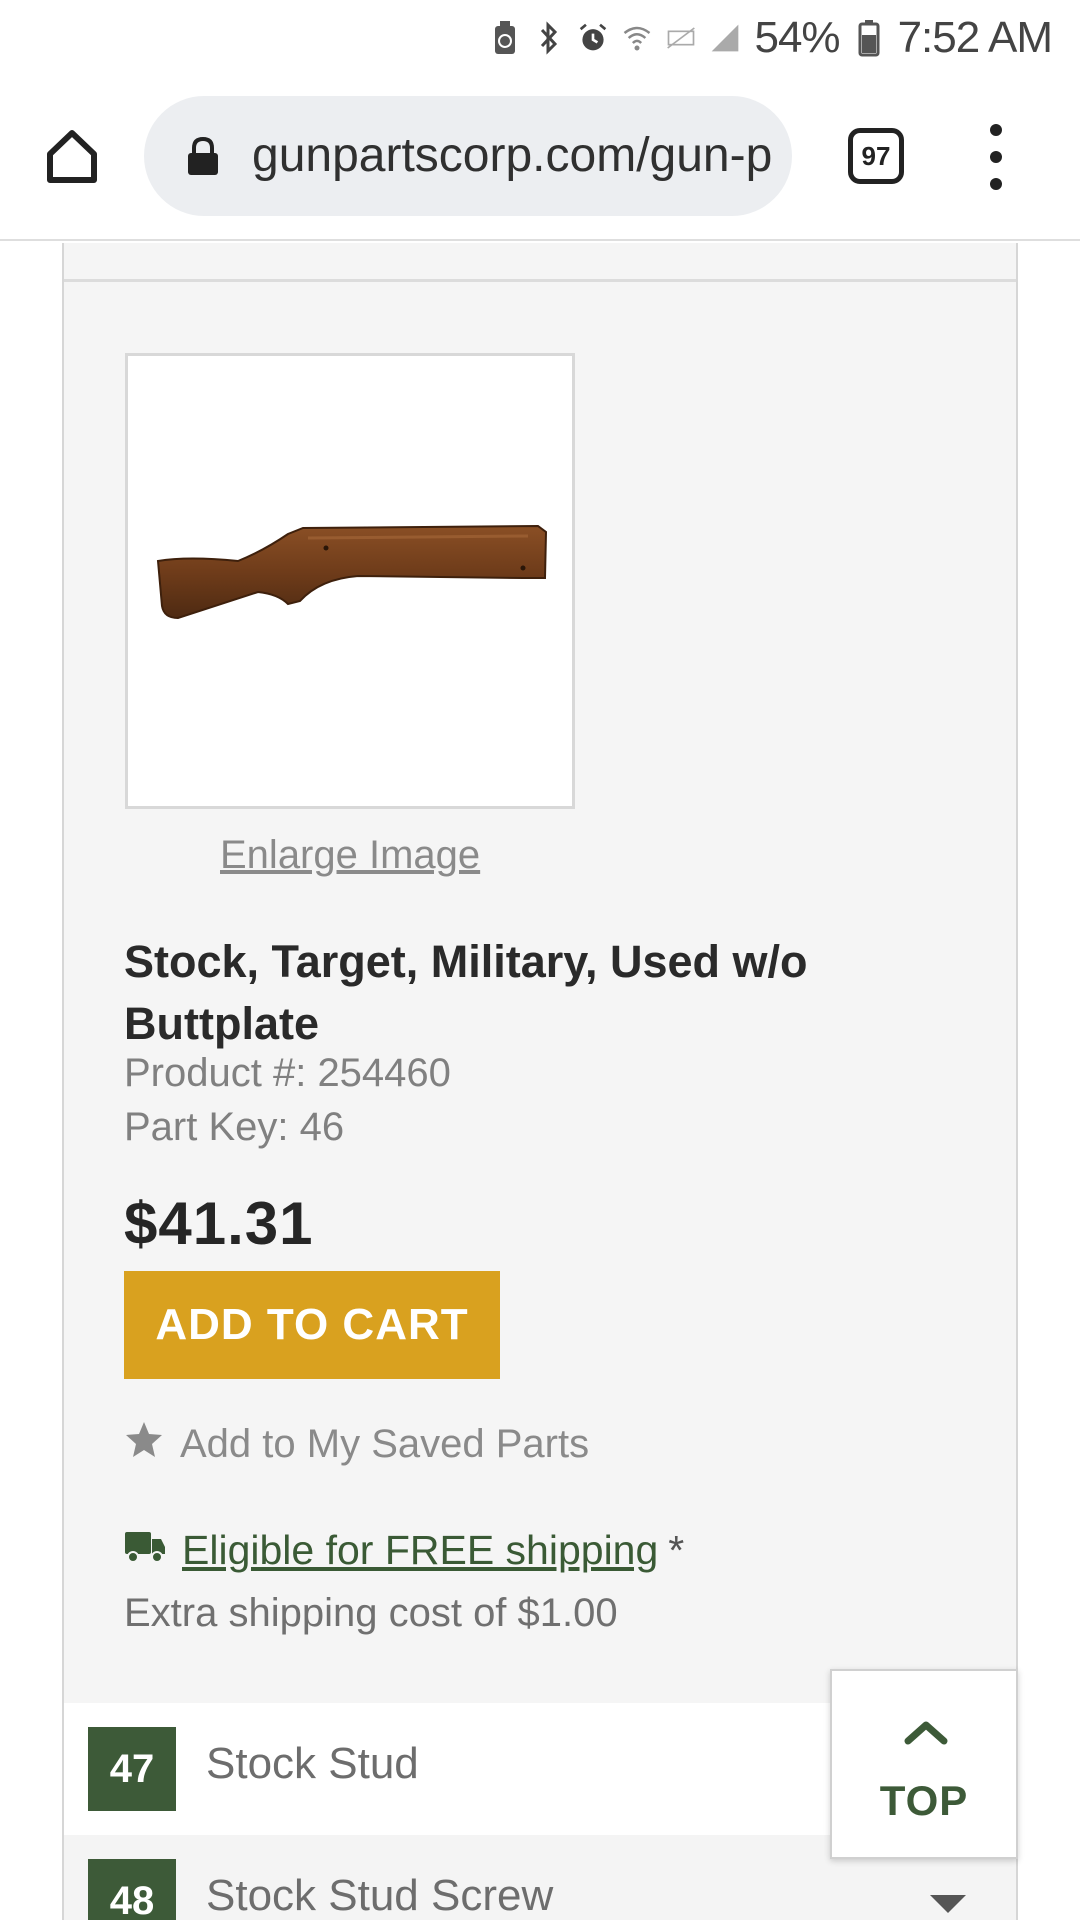 Image resolution: width=1080 pixels, height=1920 pixels. What do you see at coordinates (219, 1223) in the screenshot?
I see `product-price: $41.31` at bounding box center [219, 1223].